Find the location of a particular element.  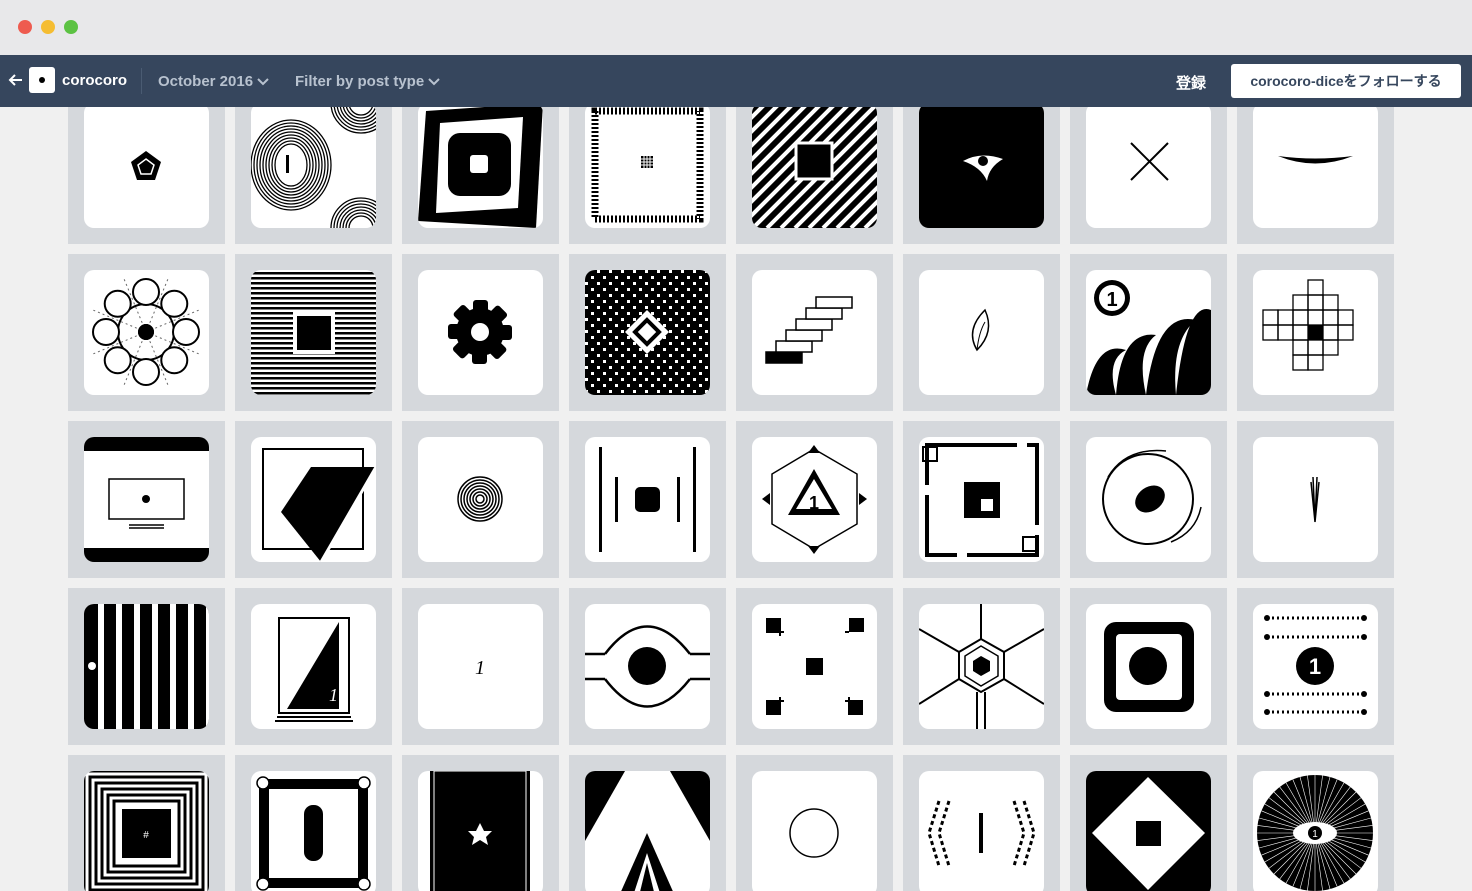

register-link: 登録 is located at coordinates (1191, 82).